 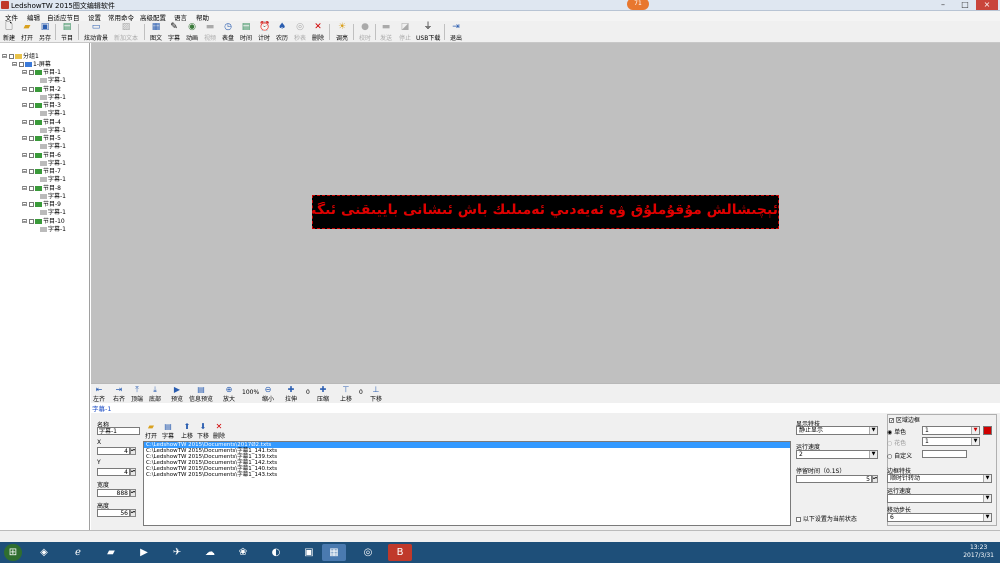 What do you see at coordinates (133, 472) in the screenshot?
I see `y-spinner: ▴▾` at bounding box center [133, 472].